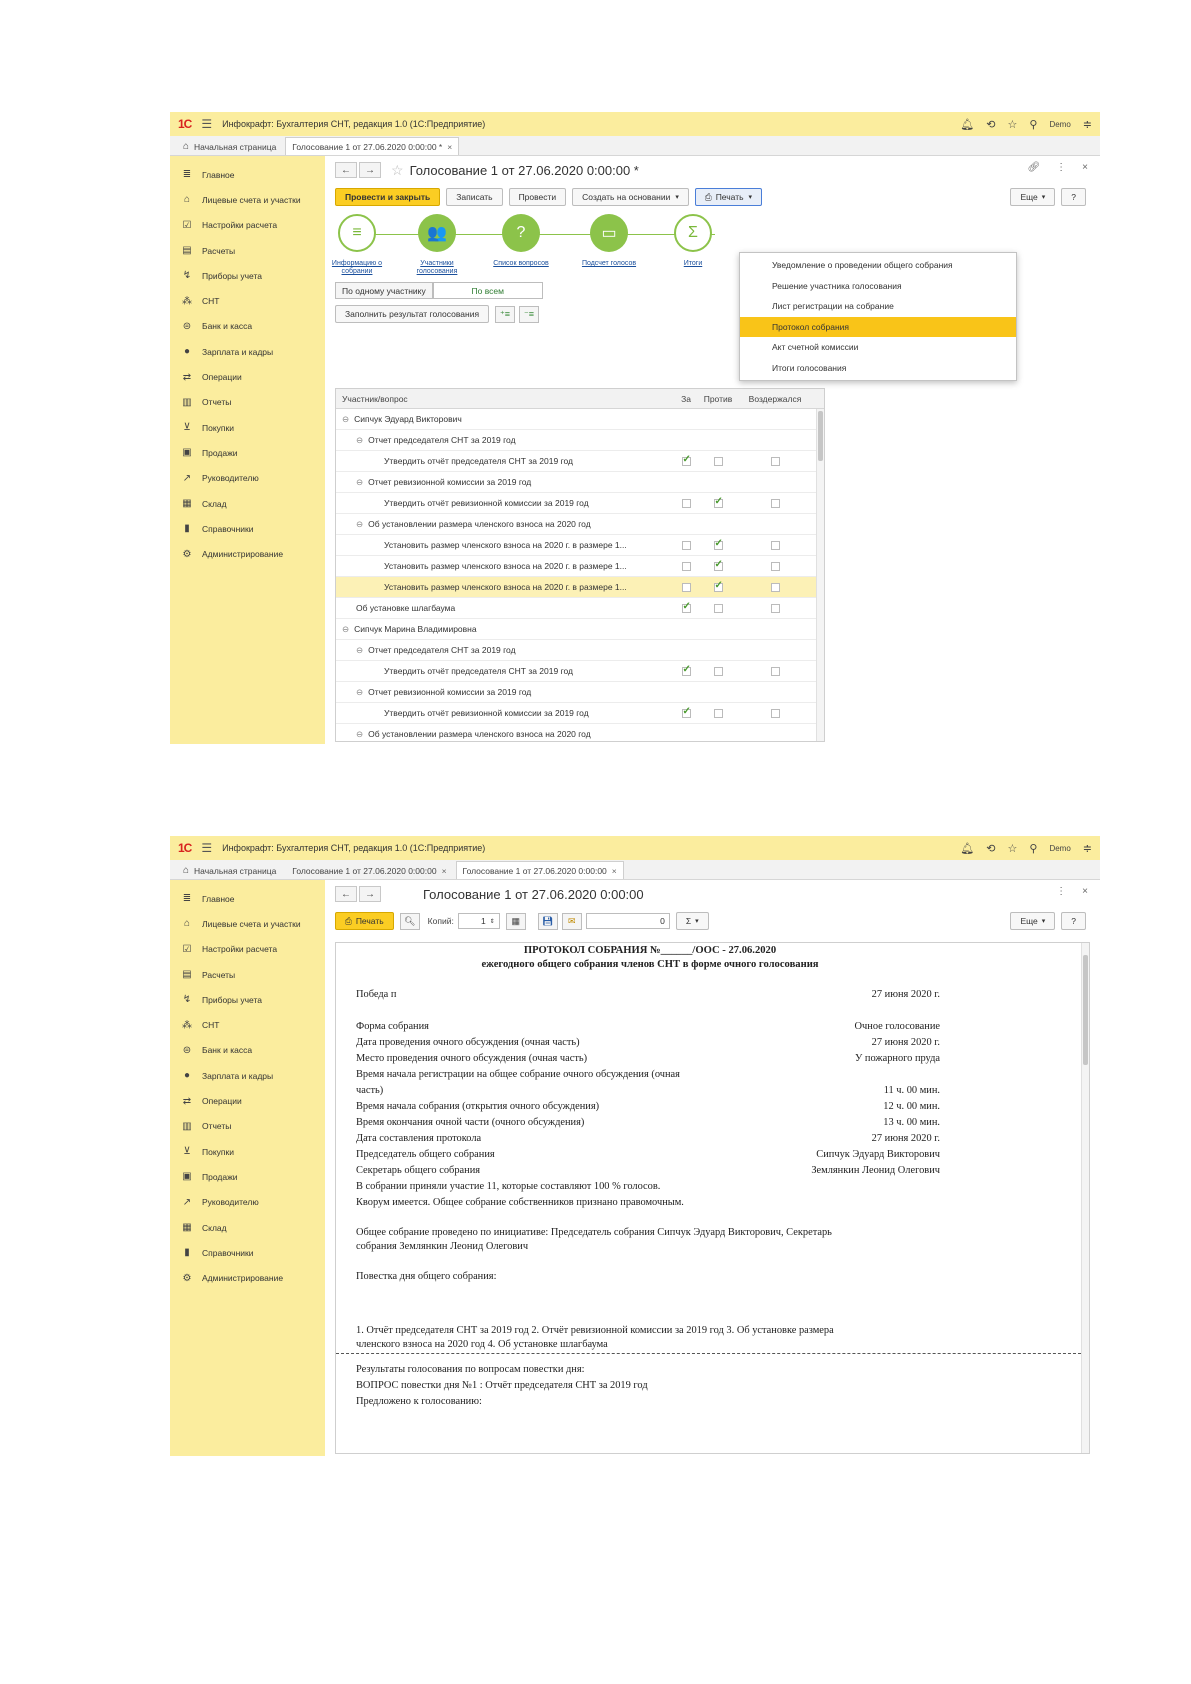 The image size is (1191, 1684). What do you see at coordinates (247, 199) in the screenshot?
I see `sidebar-item: ⌂ Лицевые счета и участки` at bounding box center [247, 199].